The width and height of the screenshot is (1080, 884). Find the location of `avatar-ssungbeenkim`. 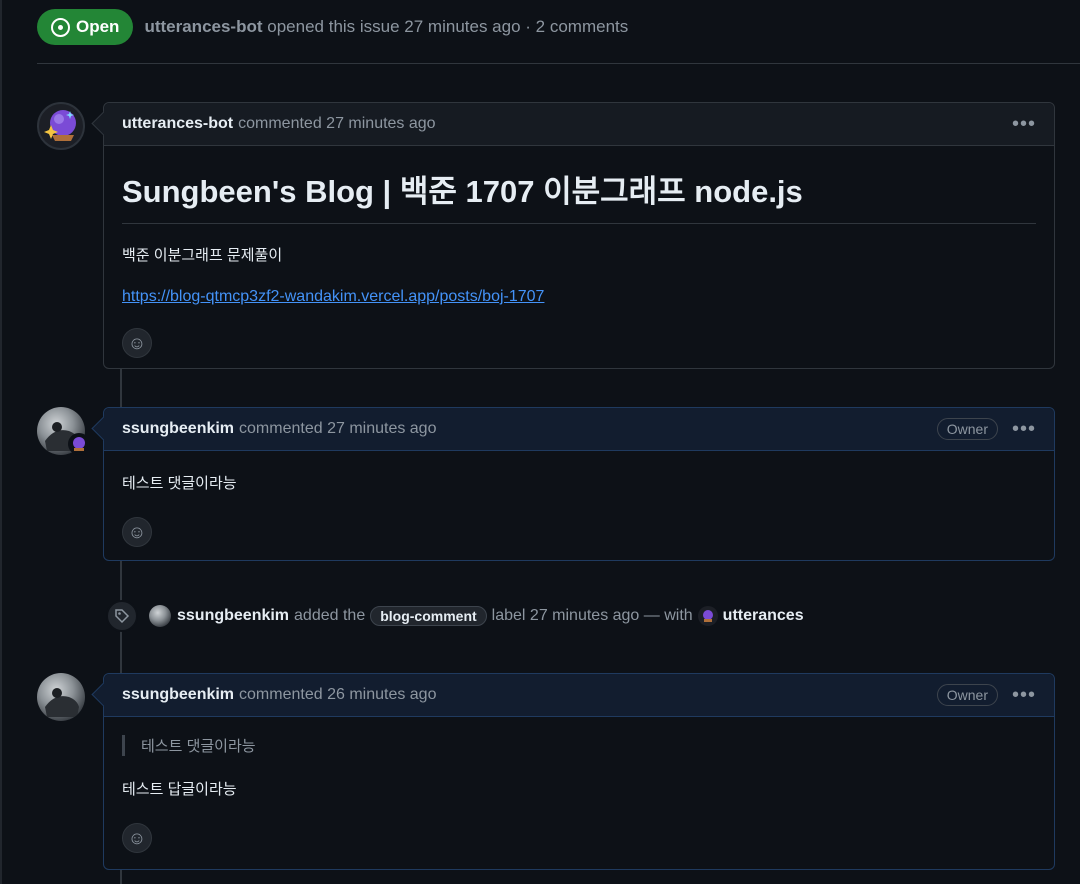

avatar-ssungbeenkim is located at coordinates (61, 697).